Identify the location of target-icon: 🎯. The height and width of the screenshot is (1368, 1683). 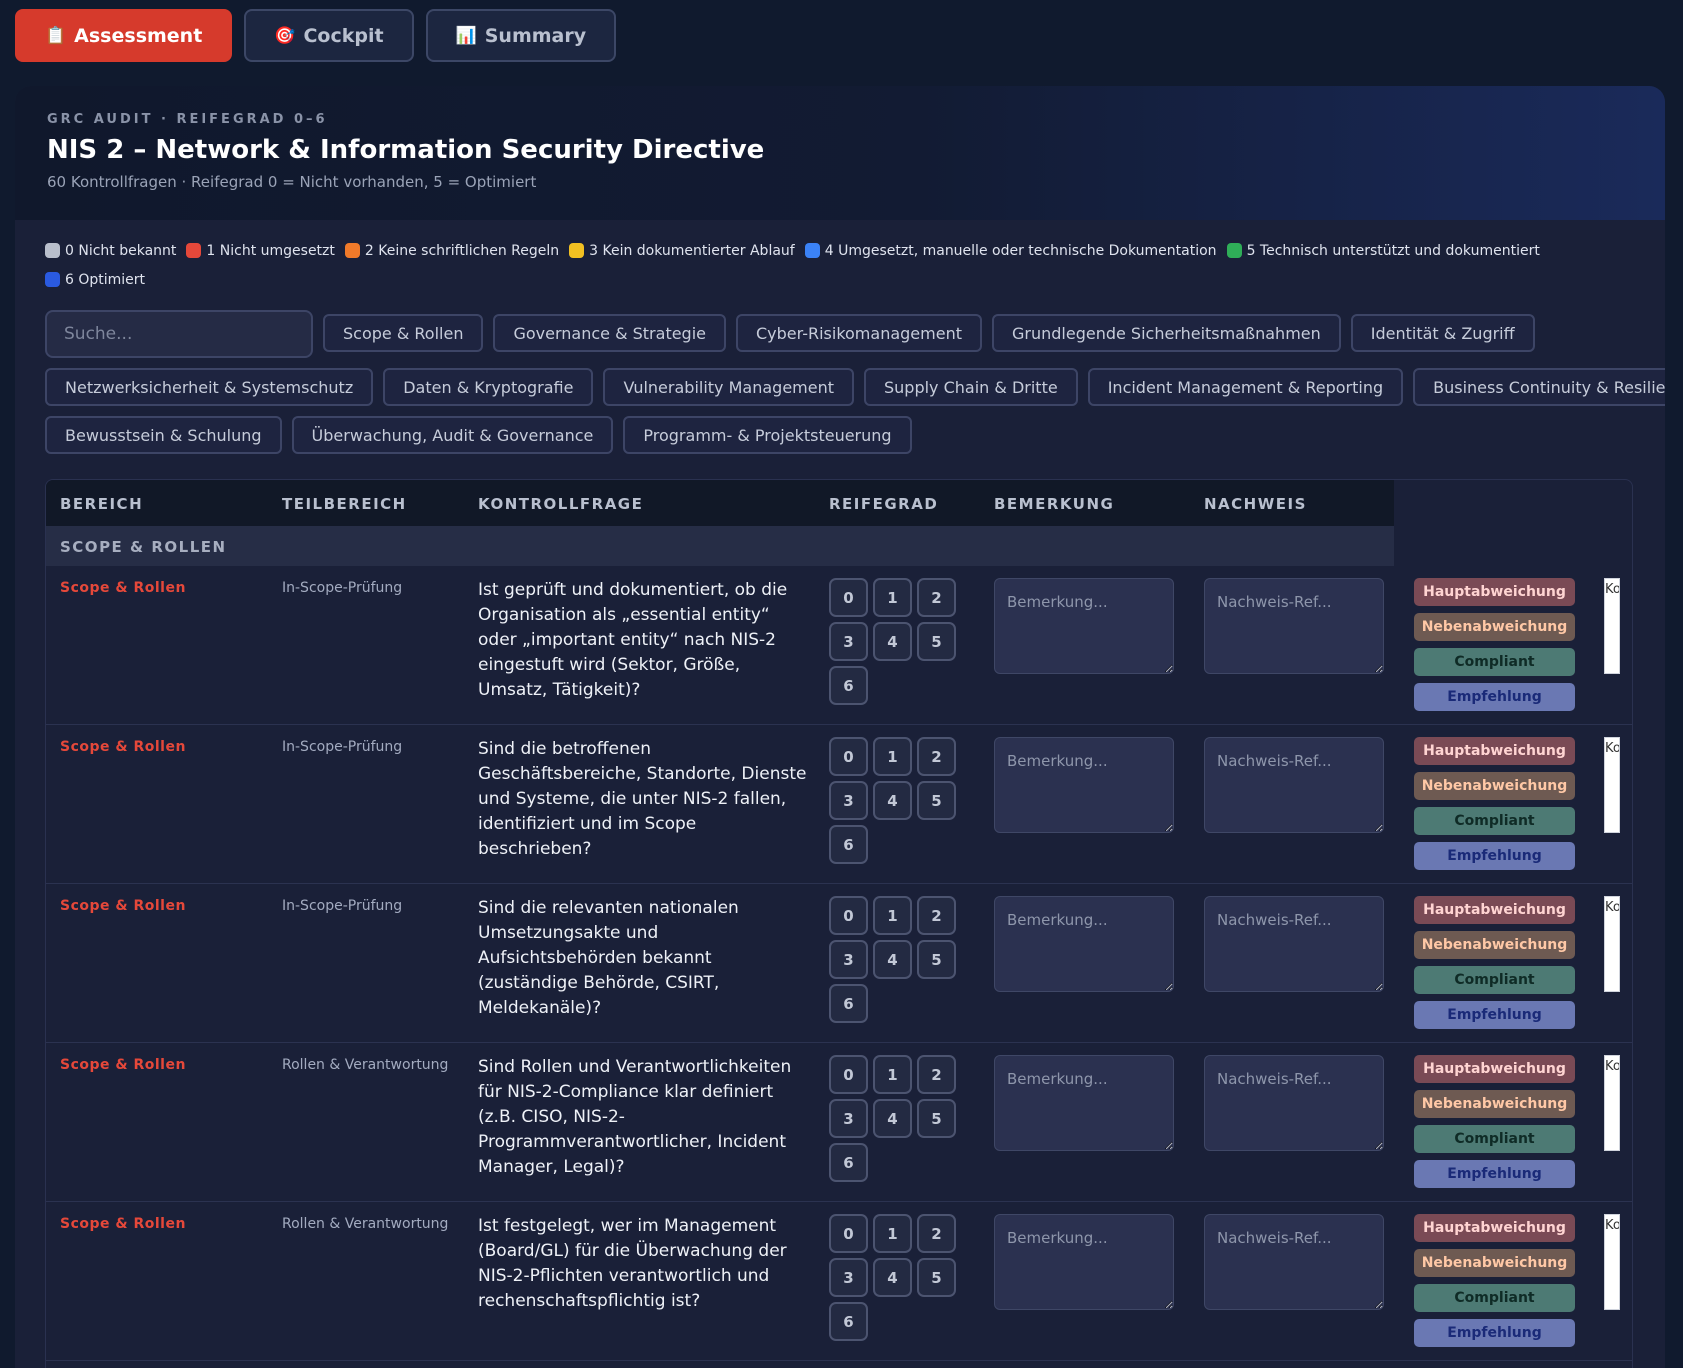
(285, 35).